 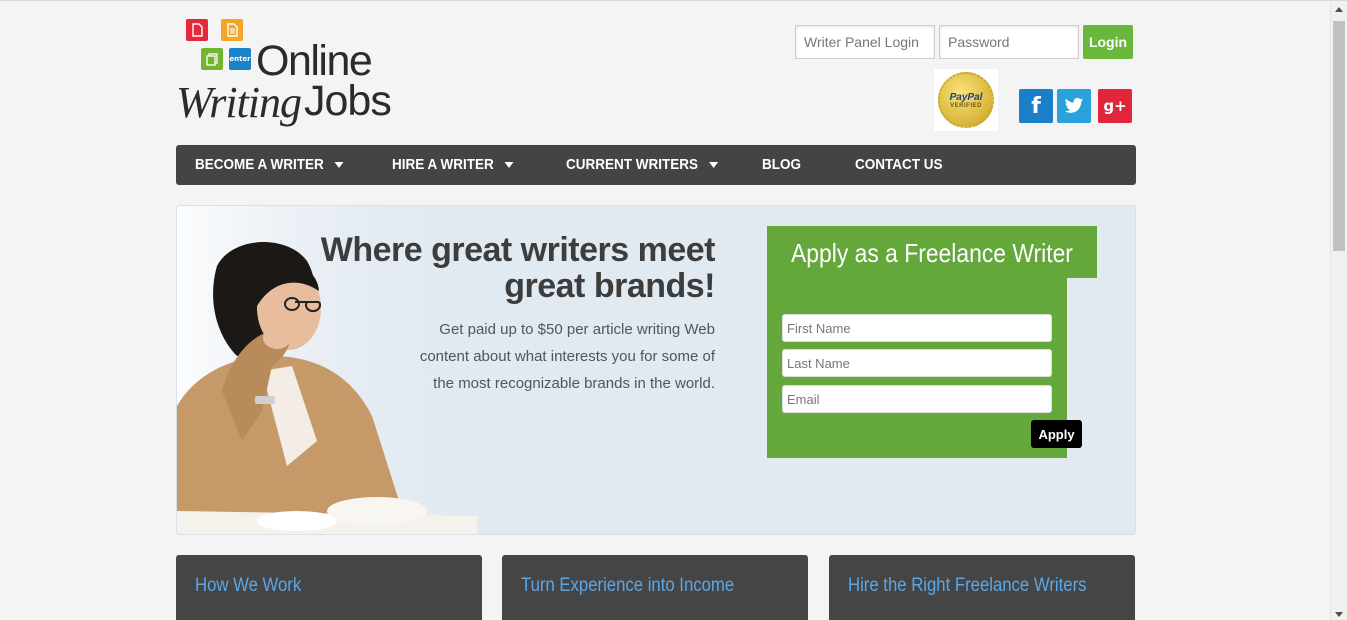 What do you see at coordinates (1339, 136) in the screenshot?
I see `scroll-thumb` at bounding box center [1339, 136].